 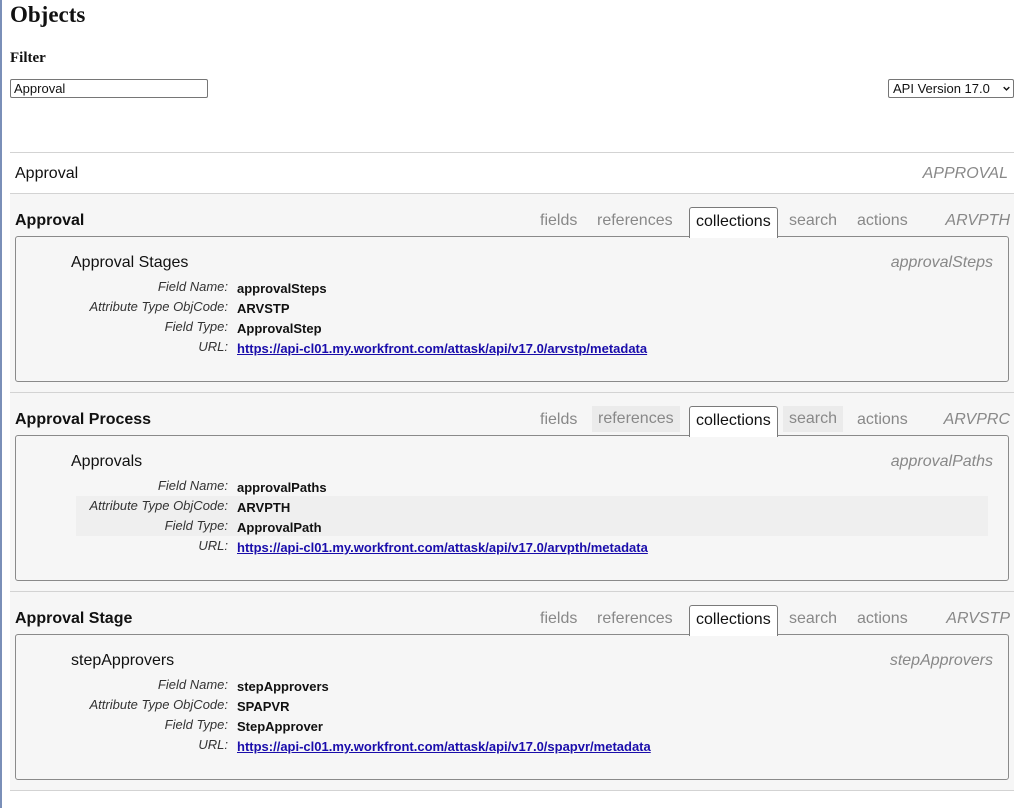 I want to click on attr-value: approvalSteps, so click(x=282, y=288).